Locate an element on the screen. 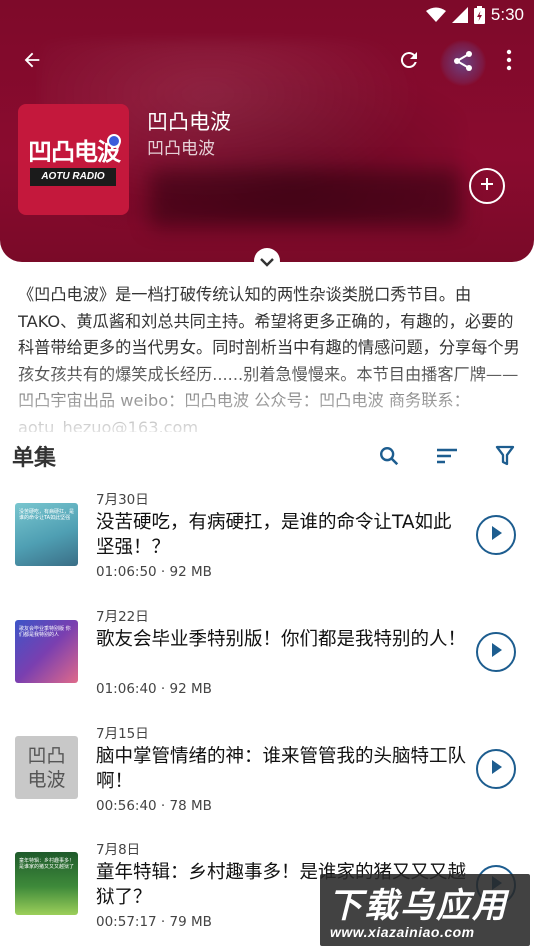 The image size is (534, 950). episode-thumbnail-text: 歌友会毕业季特别版 你们都是我特别的人 is located at coordinates (45, 632).